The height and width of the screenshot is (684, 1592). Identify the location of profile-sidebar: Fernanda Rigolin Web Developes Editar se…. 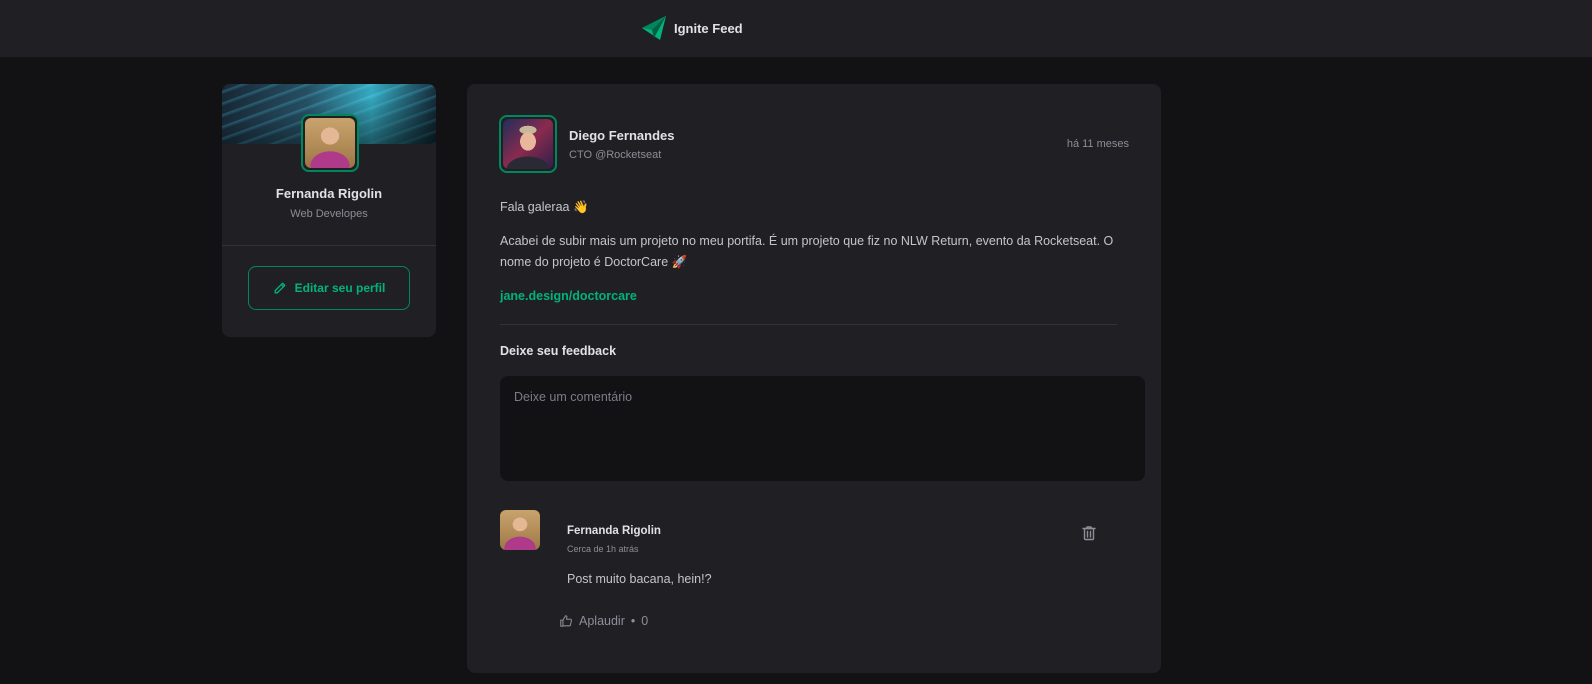
(329, 210).